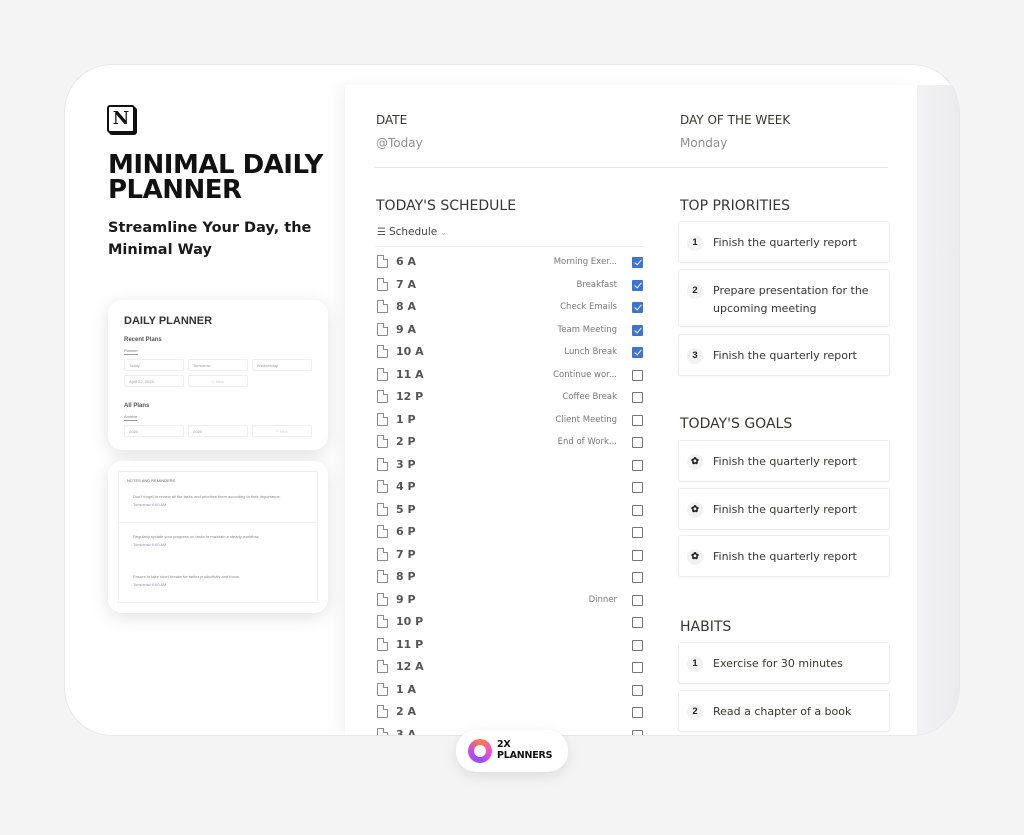  What do you see at coordinates (587, 329) in the screenshot?
I see `schedule-task: Team Meeting` at bounding box center [587, 329].